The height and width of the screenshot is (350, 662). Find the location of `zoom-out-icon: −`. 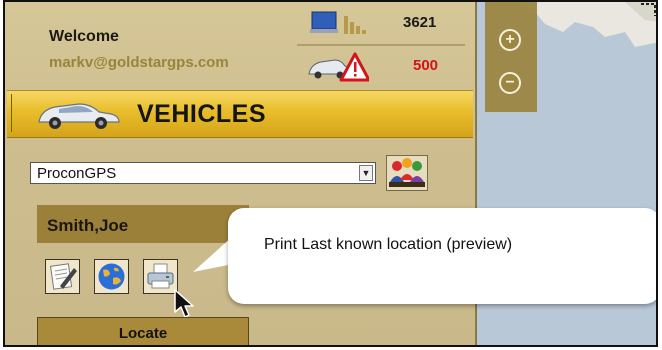

zoom-out-icon: − is located at coordinates (510, 82).